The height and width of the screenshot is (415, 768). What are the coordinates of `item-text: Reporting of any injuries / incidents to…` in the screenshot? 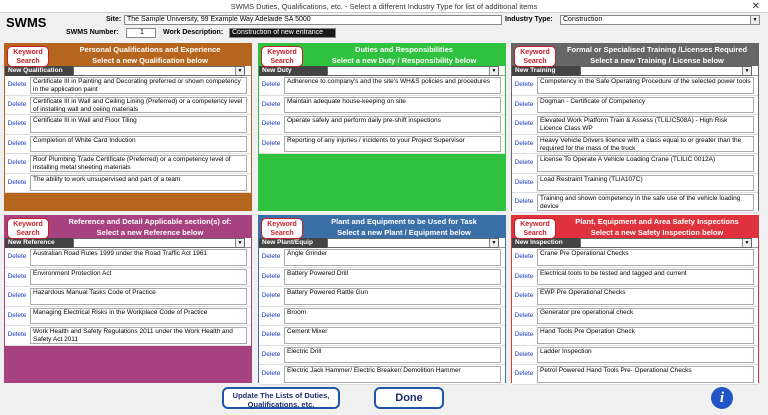 It's located at (392, 143).